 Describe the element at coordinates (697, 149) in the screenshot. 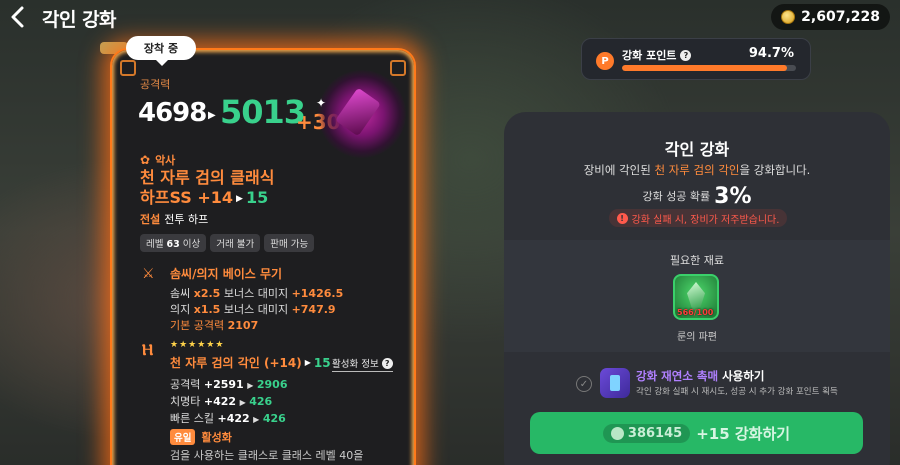

I see `panel-title: 각인 강화` at that location.